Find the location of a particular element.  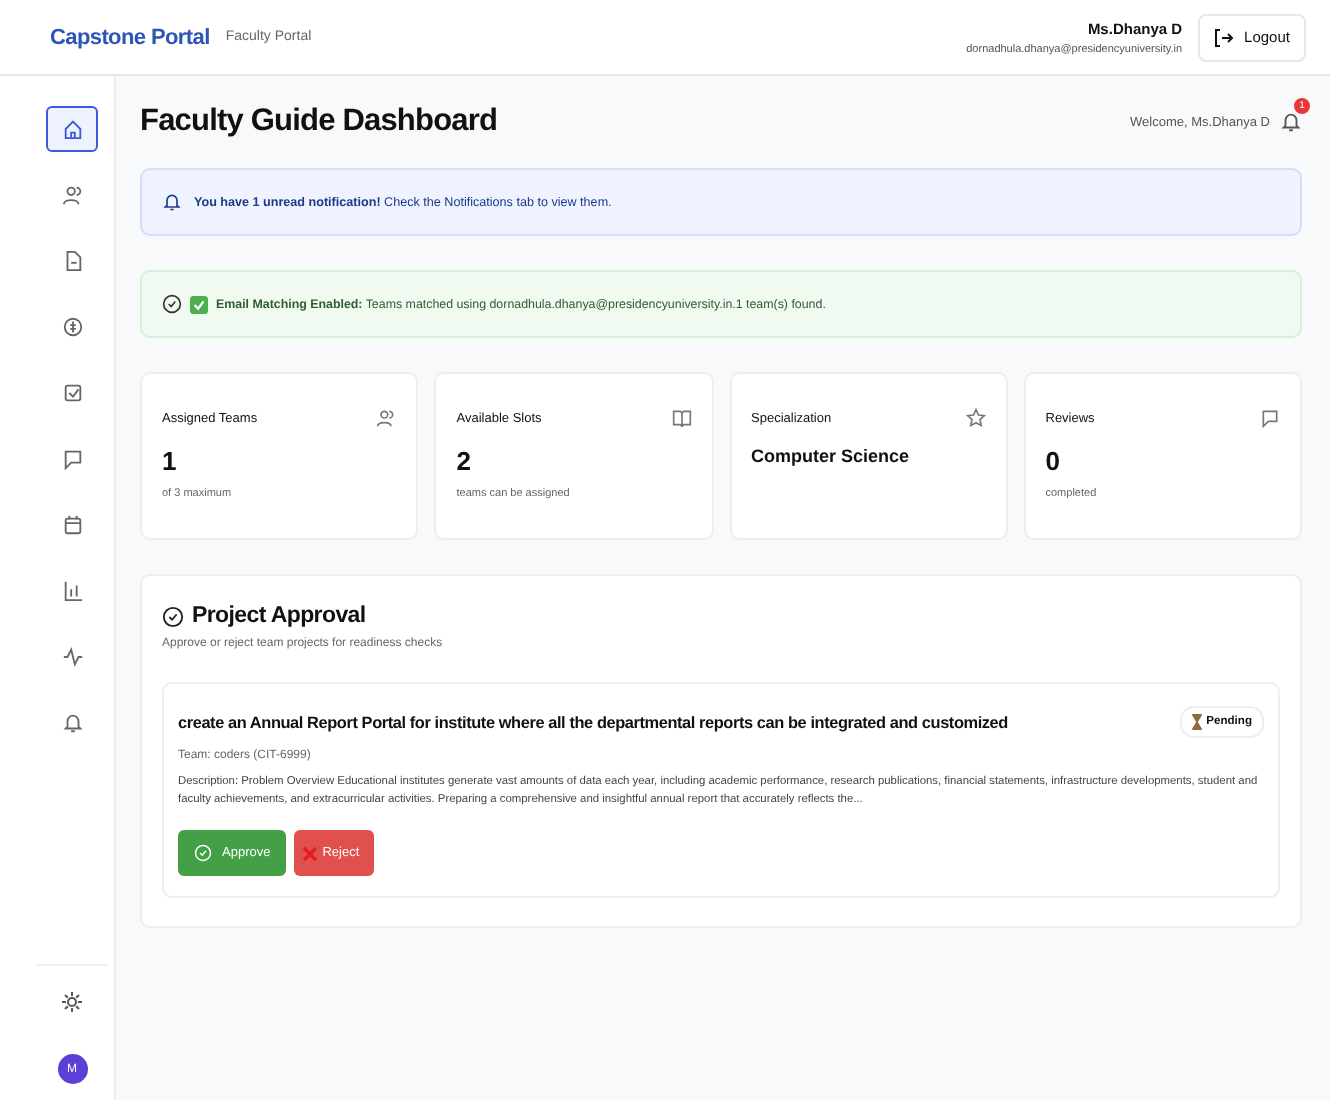

stat-value: Computer Science is located at coordinates (830, 456).